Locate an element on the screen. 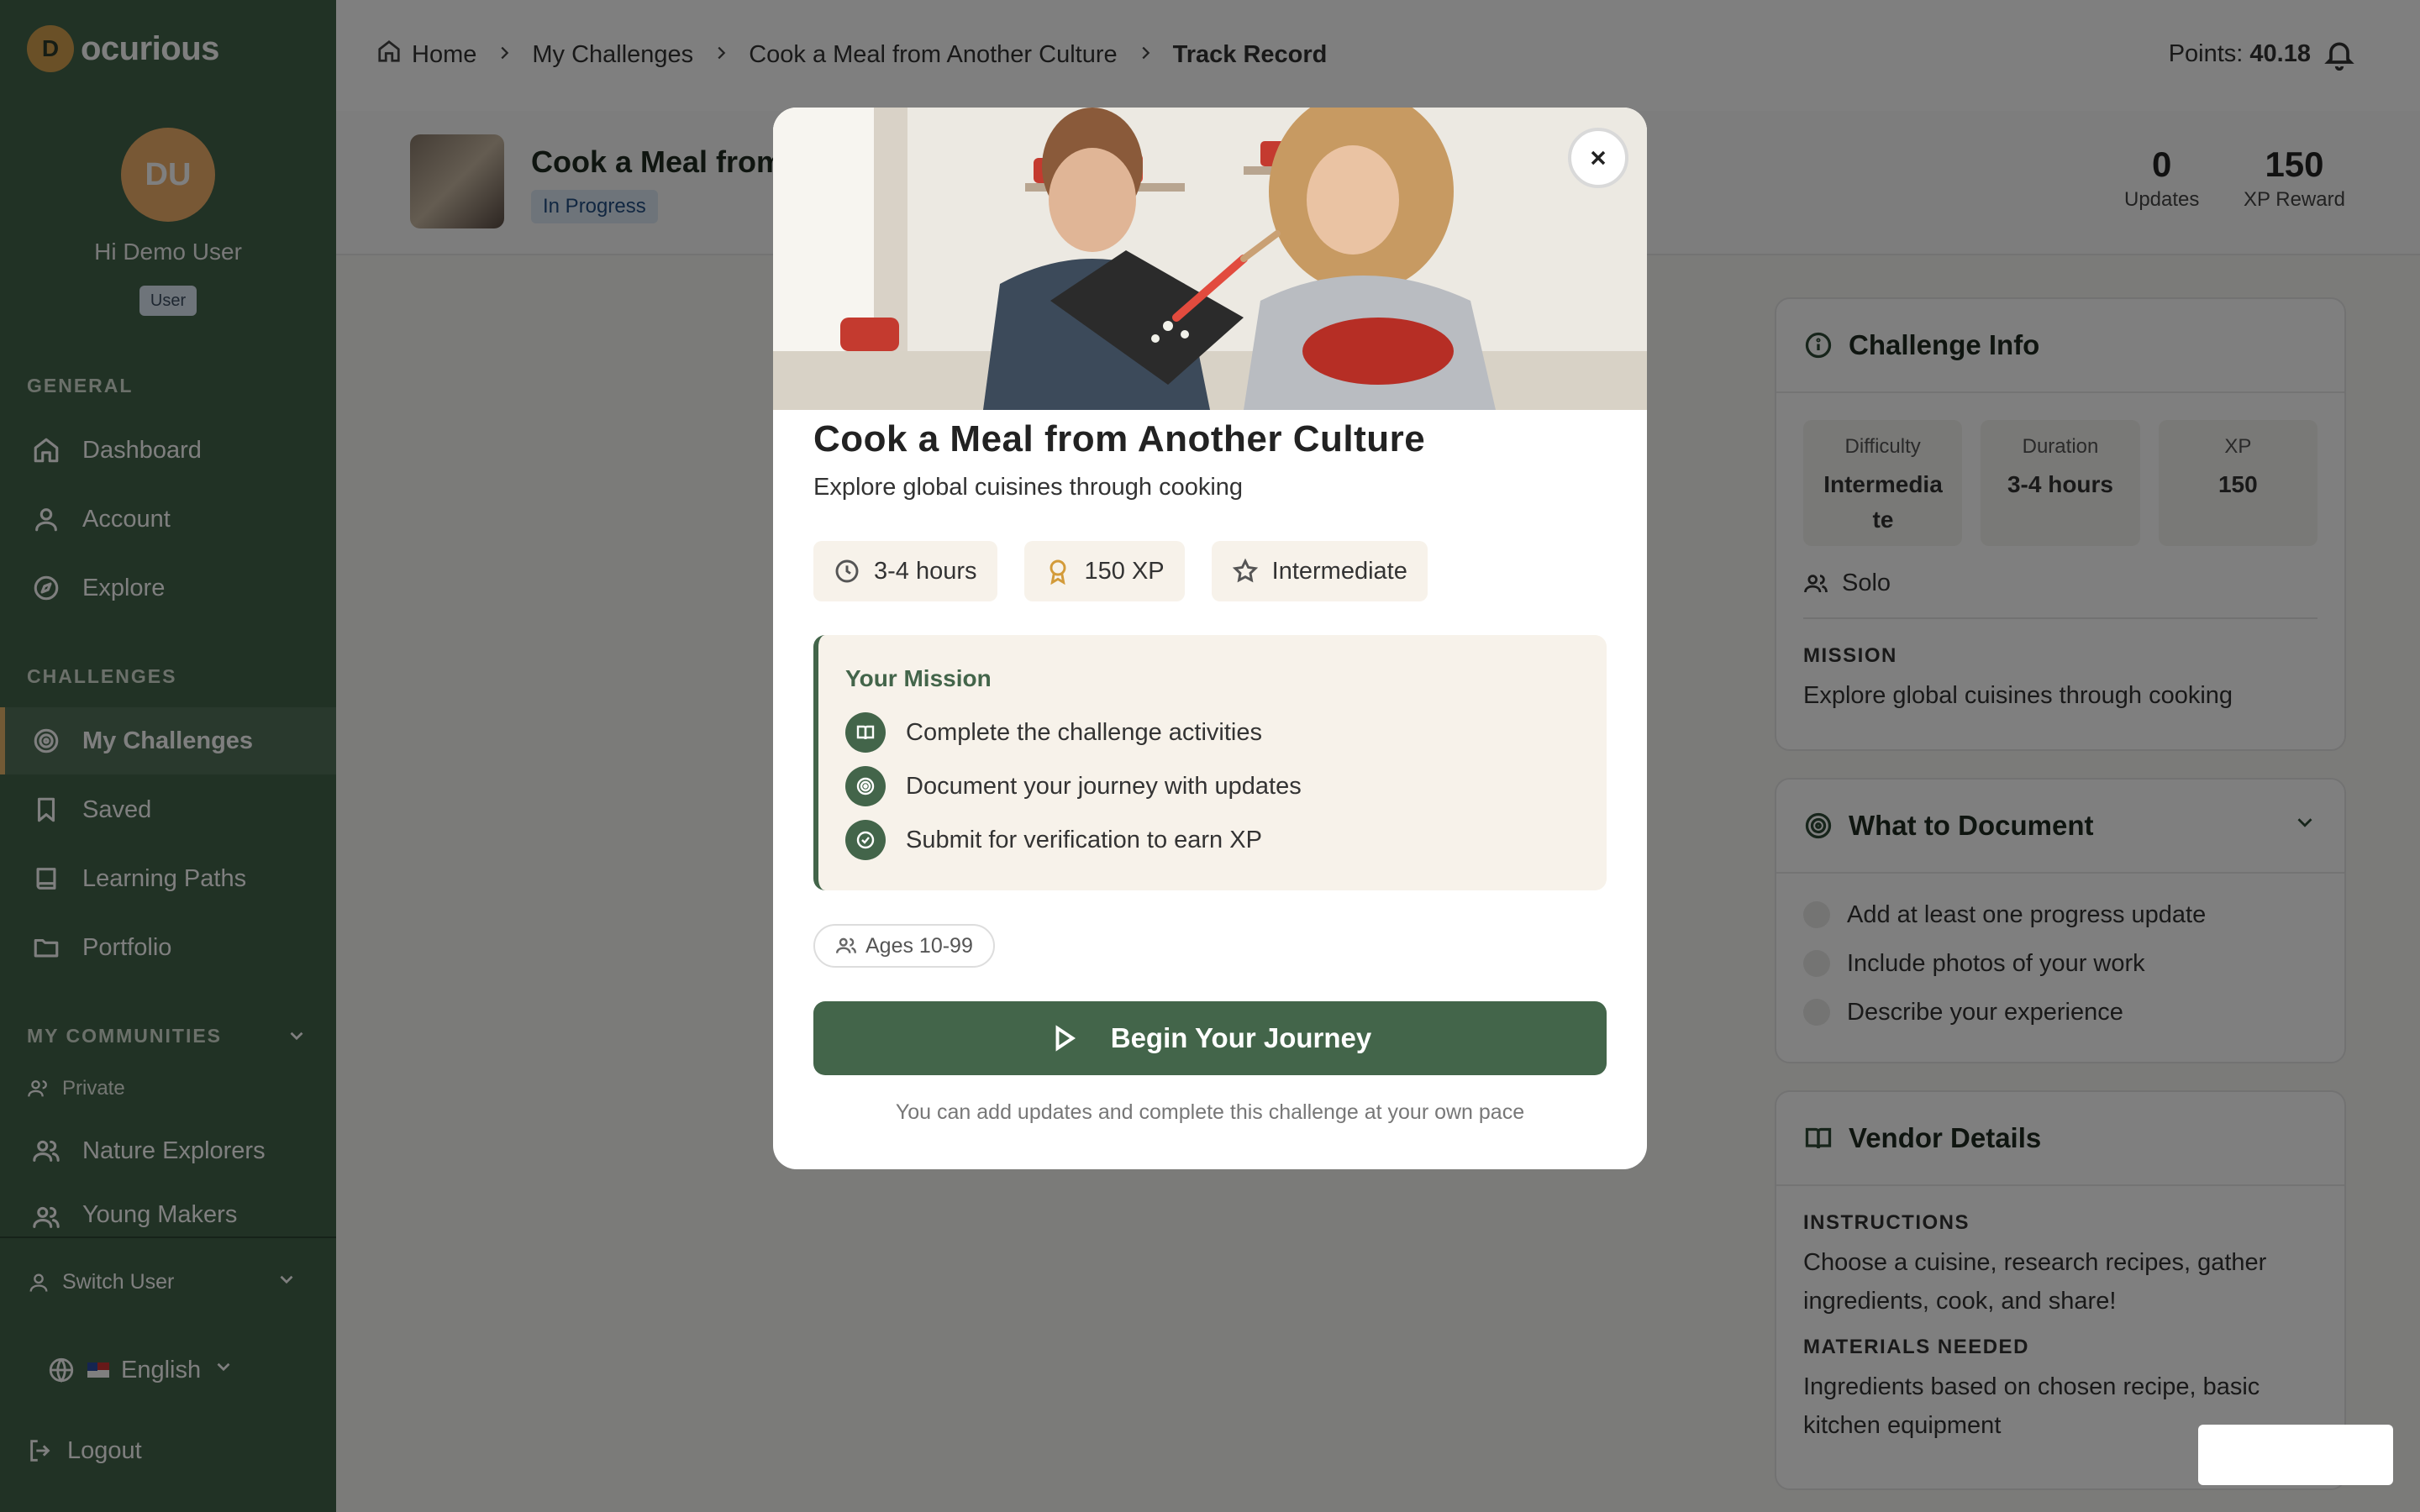 The height and width of the screenshot is (1512, 2420). cooking-couple-image is located at coordinates (1210, 259).